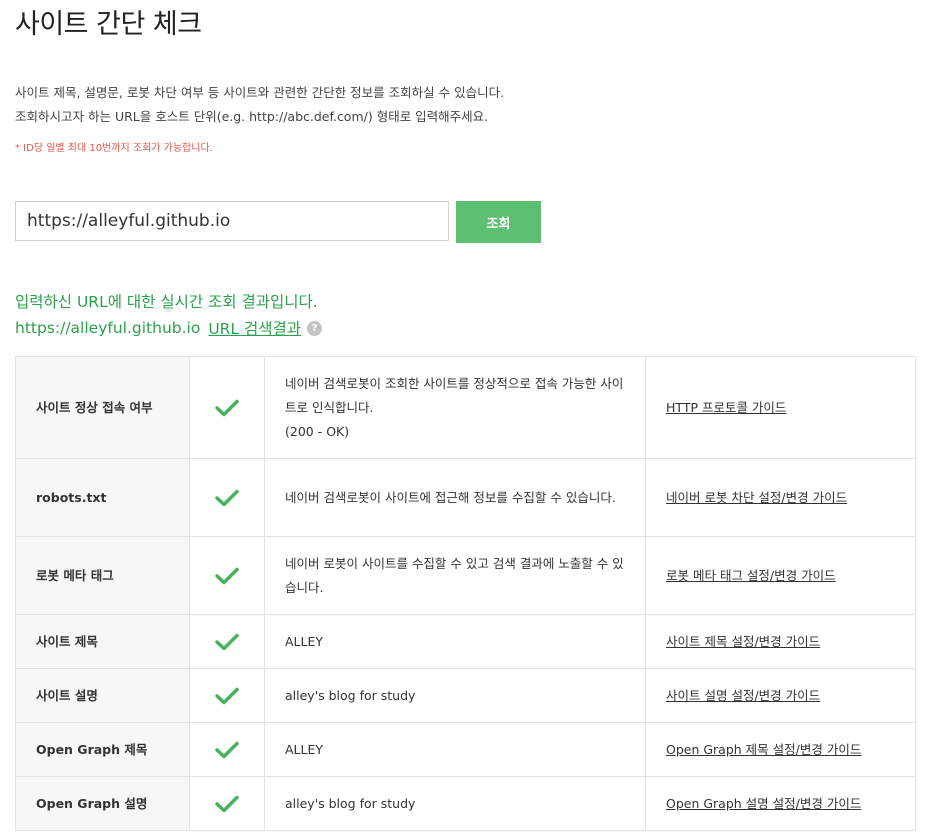 This screenshot has height=840, width=932. Describe the element at coordinates (102, 497) in the screenshot. I see `row-name: robots.txt` at that location.